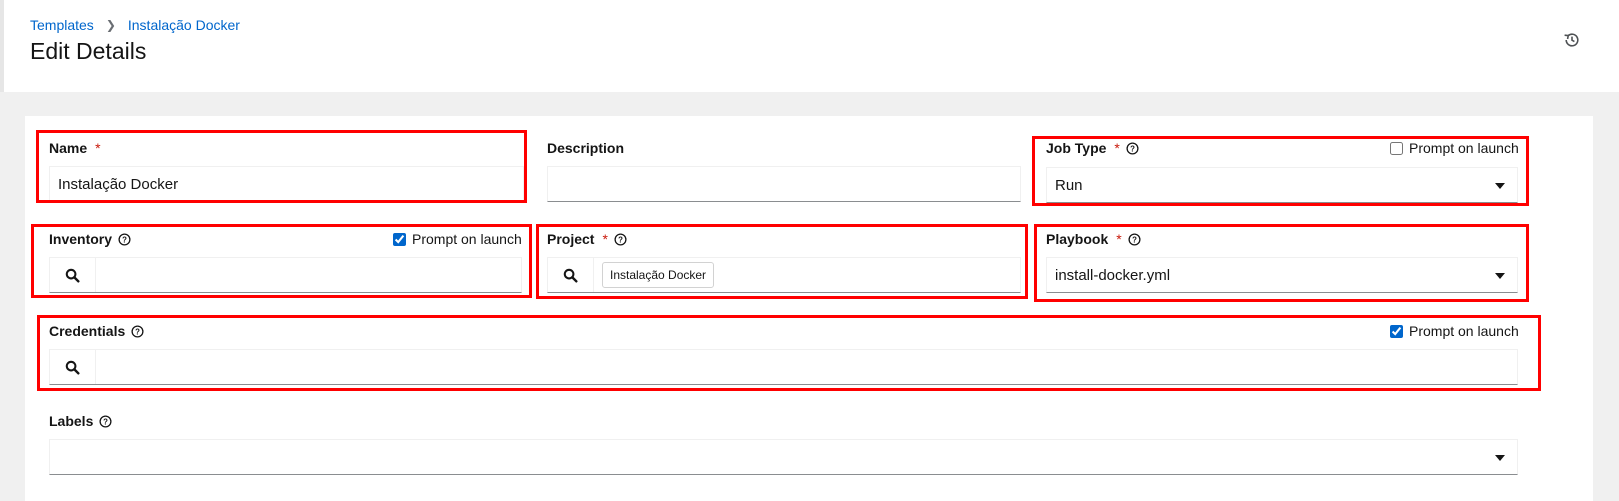 The width and height of the screenshot is (1619, 501). I want to click on breadcrumb: Templates ❯ Instalação Docker, so click(135, 25).